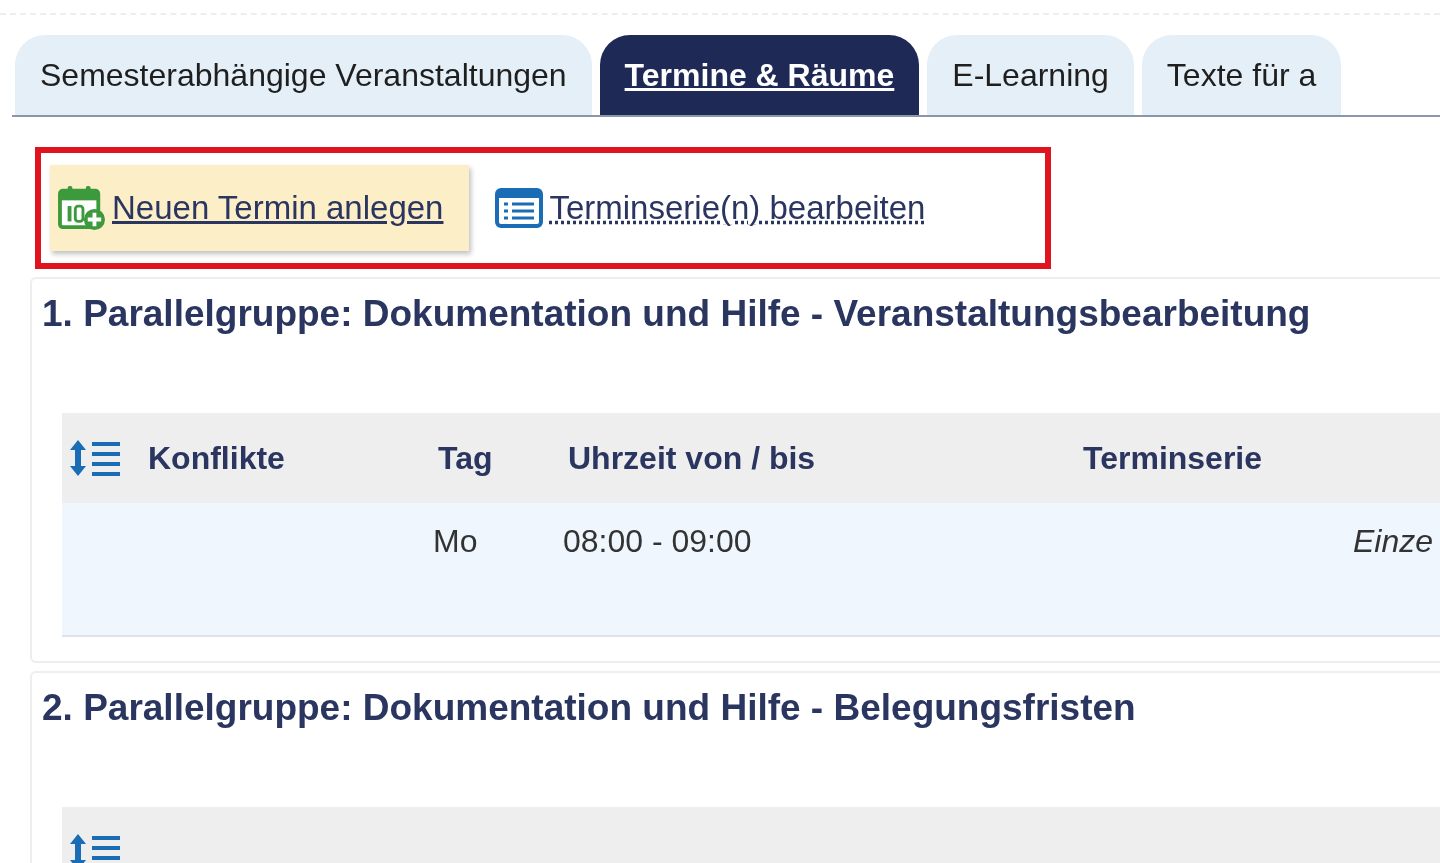  Describe the element at coordinates (692, 457) in the screenshot. I see `column-header: Uhrzeit von / bis` at that location.